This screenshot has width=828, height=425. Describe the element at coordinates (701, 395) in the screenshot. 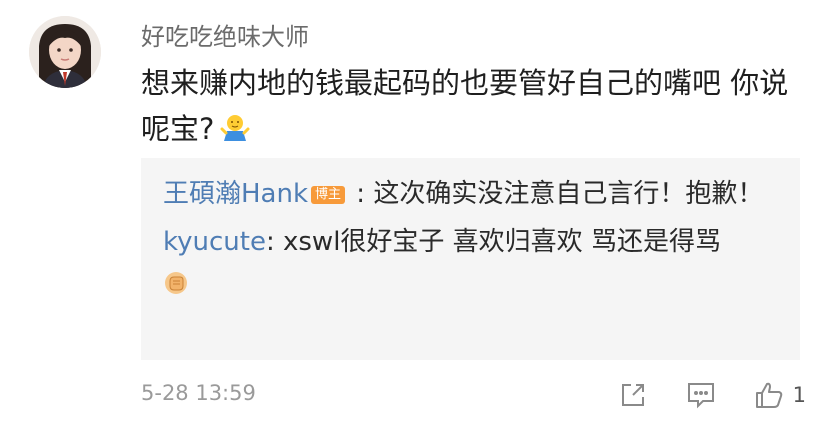

I see `comment-icon` at that location.